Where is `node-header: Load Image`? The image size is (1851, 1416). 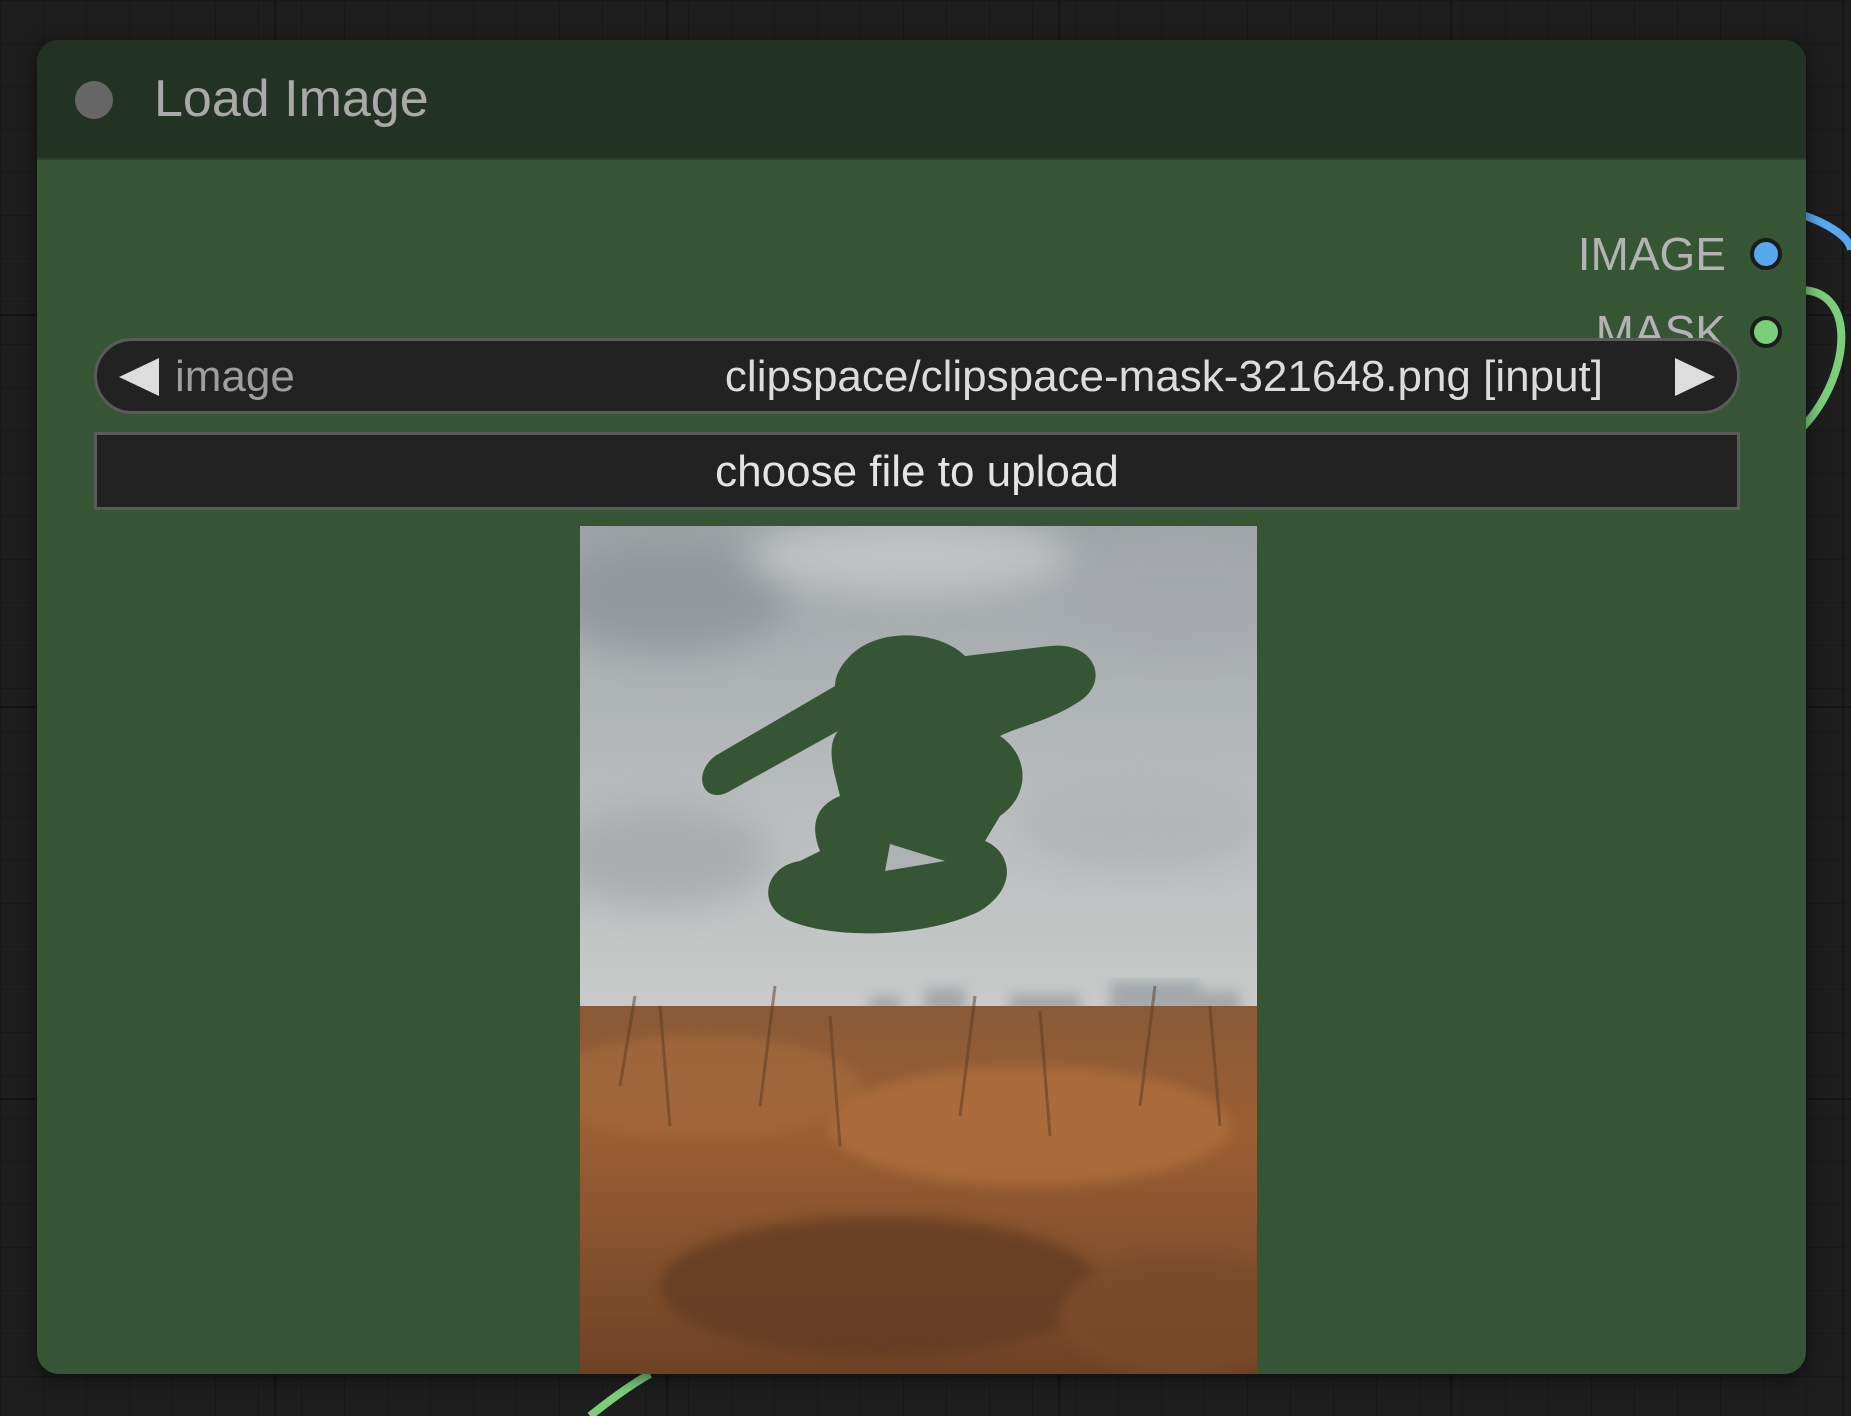
node-header: Load Image is located at coordinates (921, 100).